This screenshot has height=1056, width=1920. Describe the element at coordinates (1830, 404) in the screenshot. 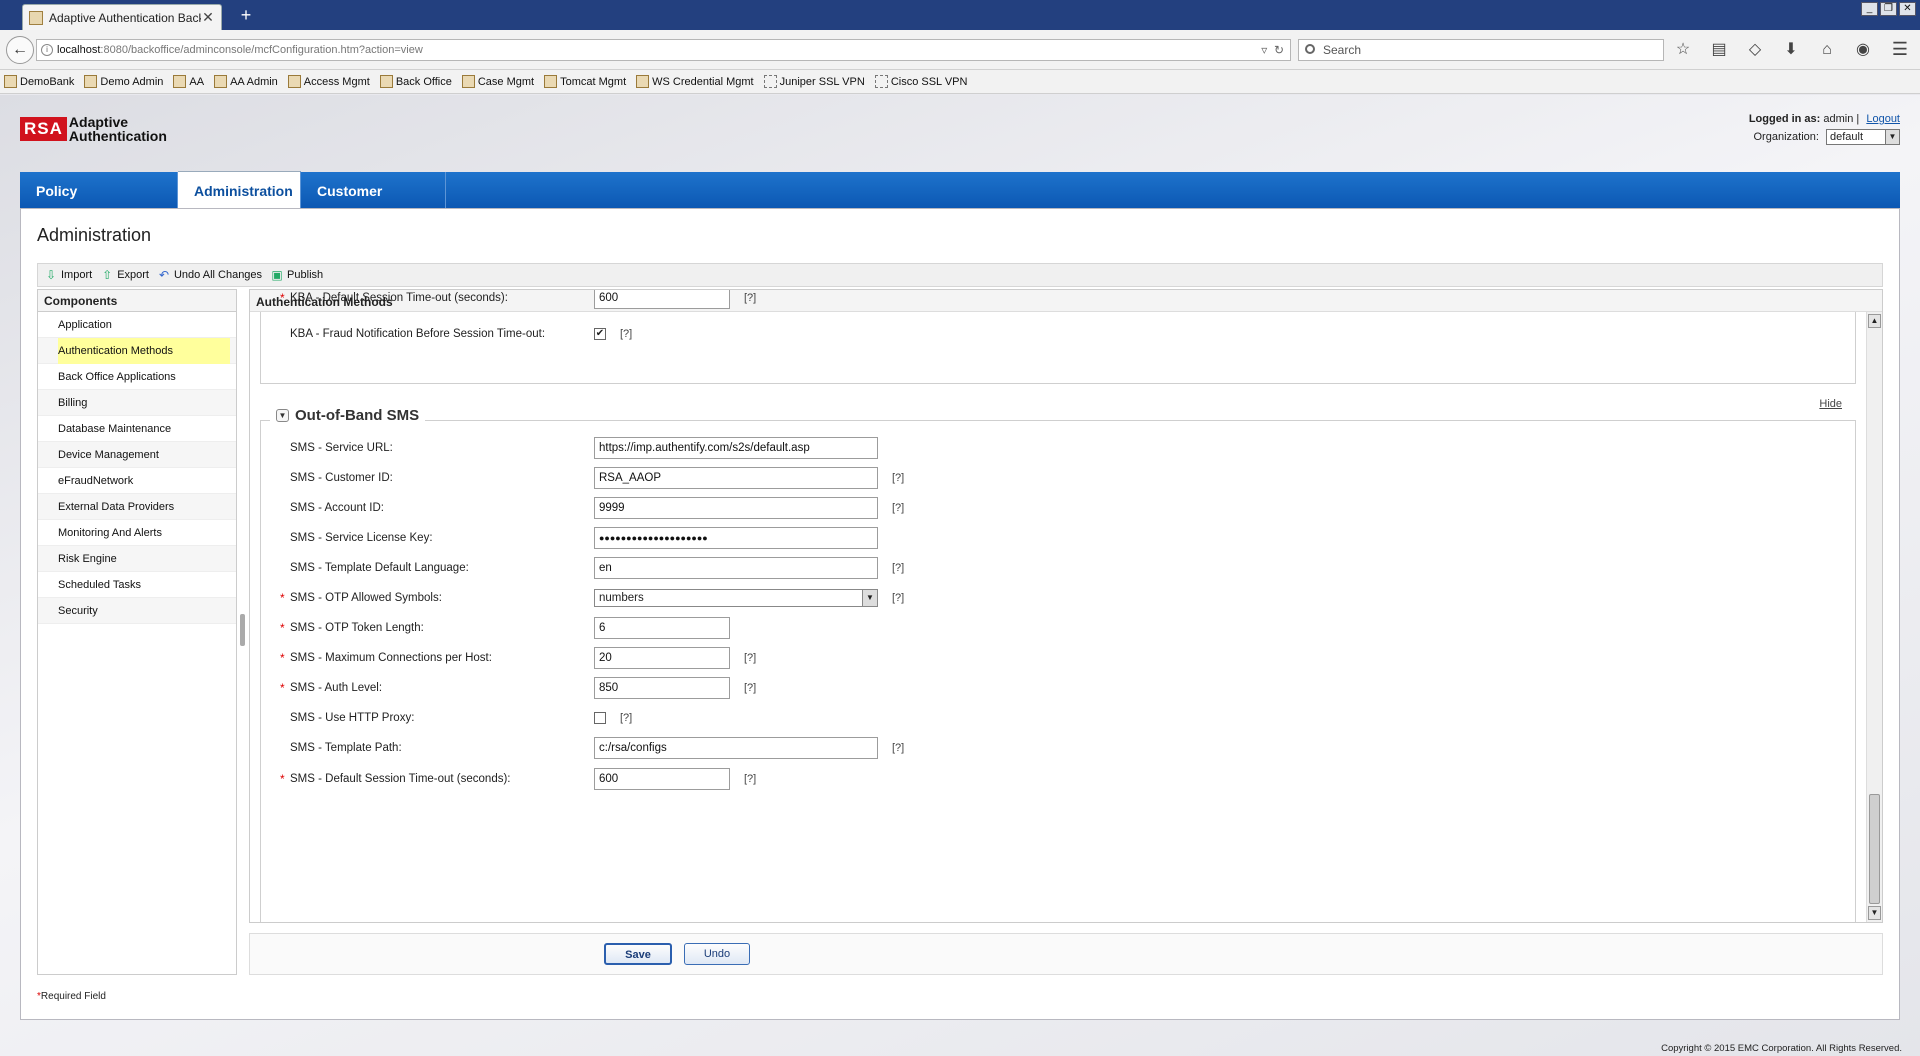

I see `hide-link: Hide` at that location.